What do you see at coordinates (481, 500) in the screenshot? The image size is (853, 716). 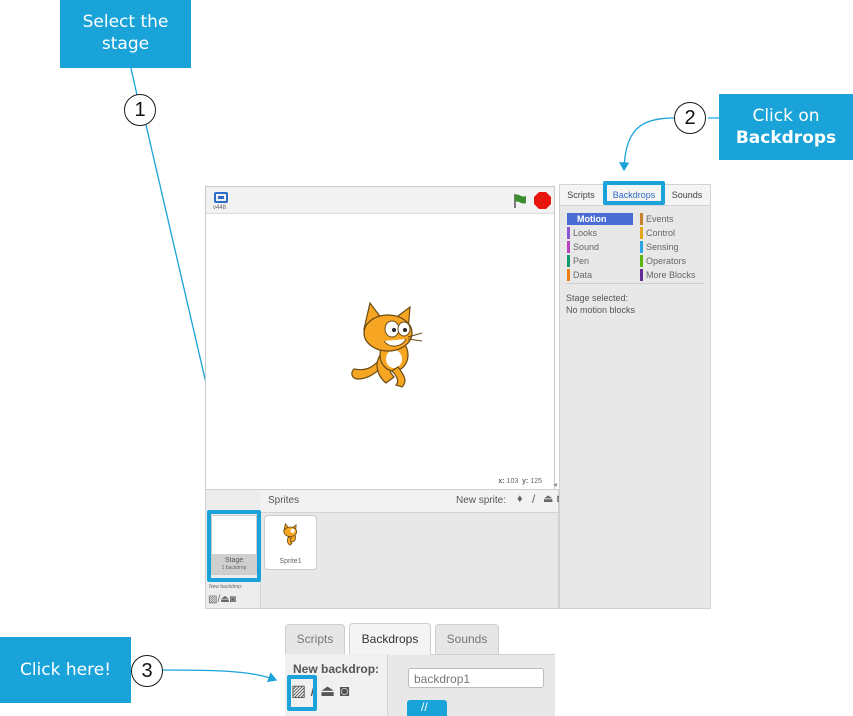 I see `new-sprite-label: New sprite:` at bounding box center [481, 500].